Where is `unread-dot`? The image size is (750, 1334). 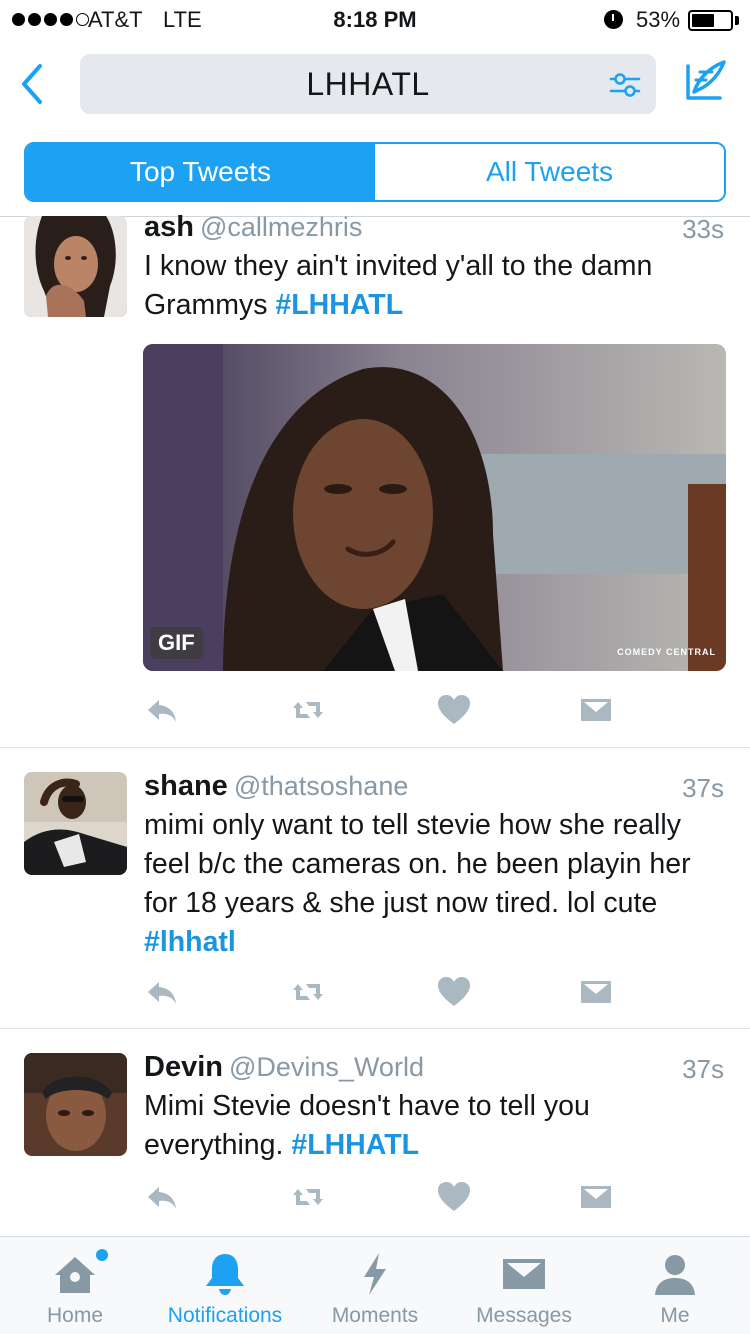
unread-dot is located at coordinates (102, 1255).